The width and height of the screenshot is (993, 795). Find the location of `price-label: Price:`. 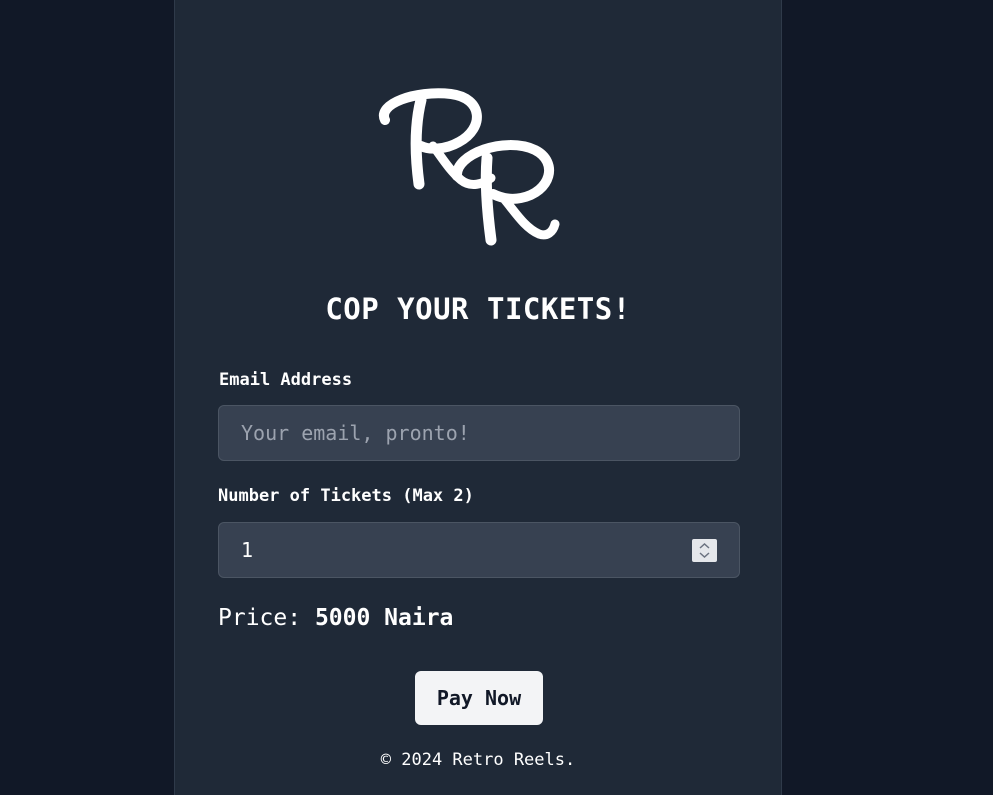

price-label: Price: is located at coordinates (266, 618).